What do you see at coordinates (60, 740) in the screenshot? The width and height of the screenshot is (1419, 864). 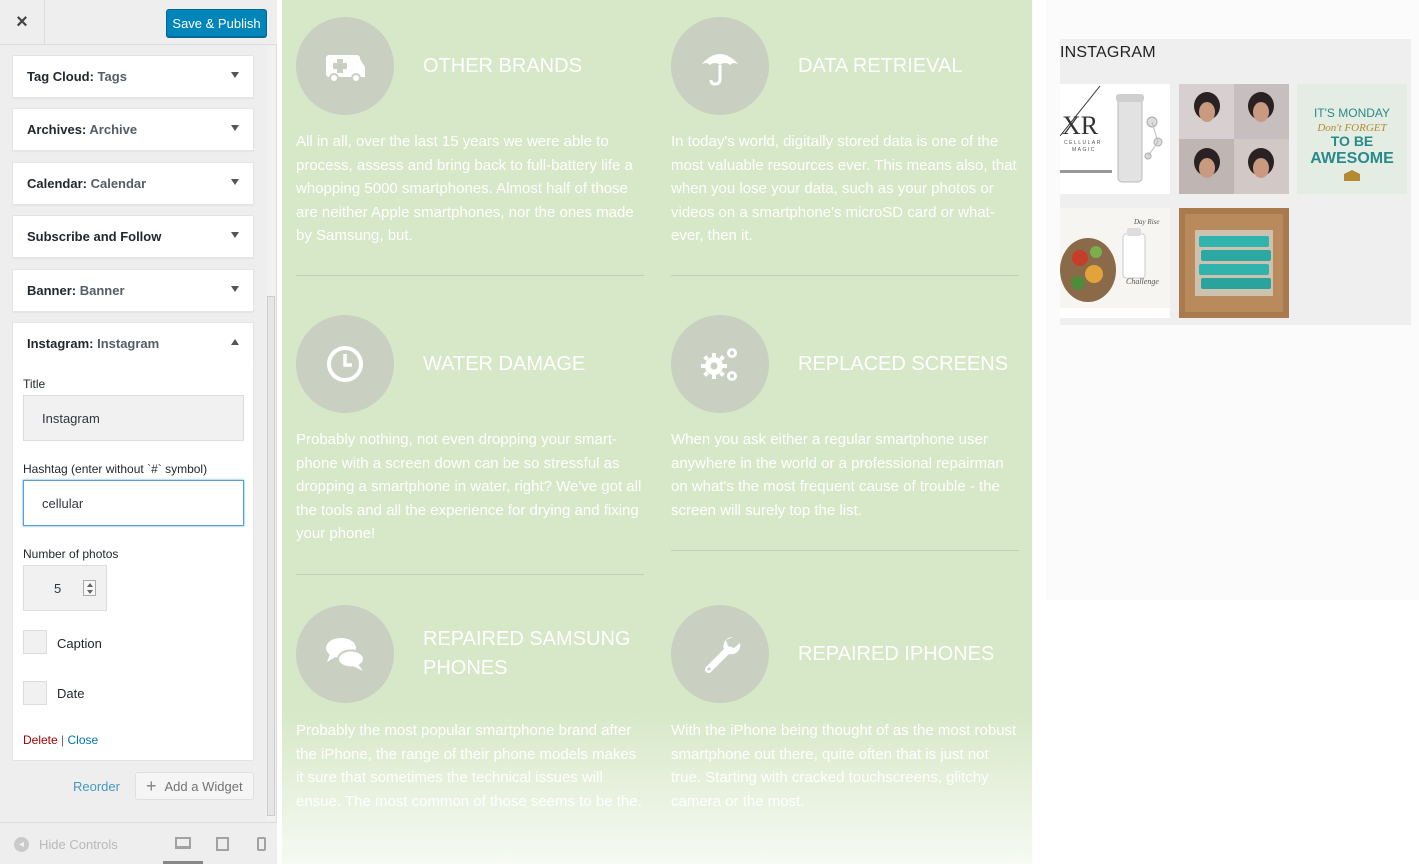 I see `widget-actions: Delete | Close` at bounding box center [60, 740].